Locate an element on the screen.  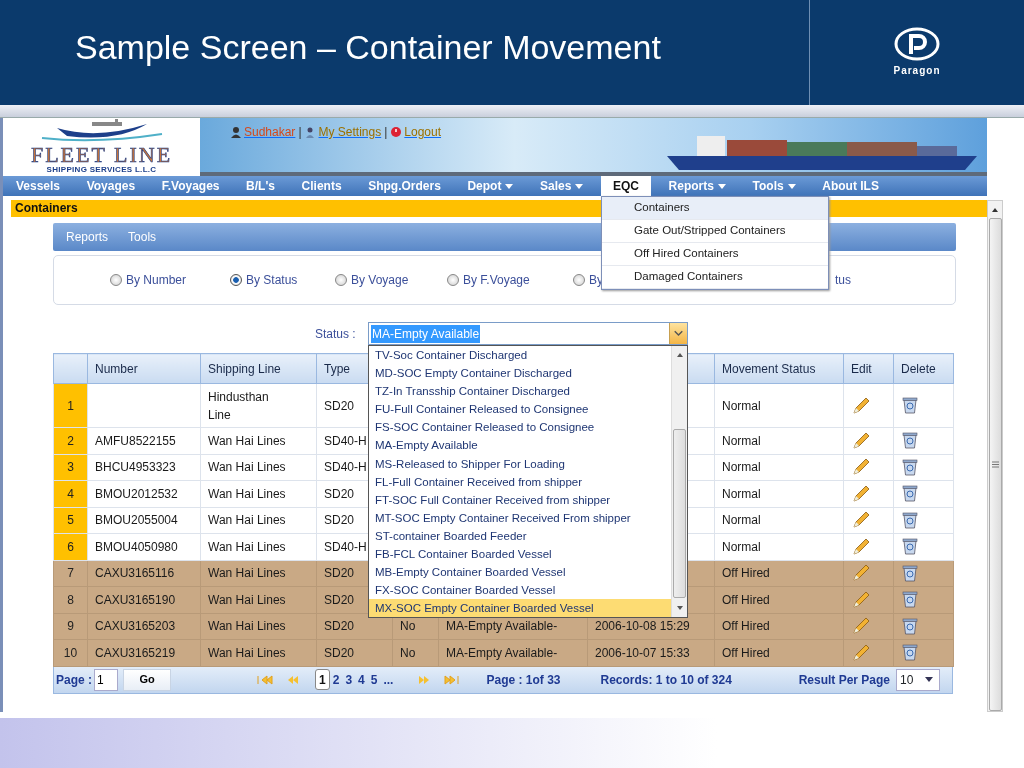
status-label: Status : is located at coordinates (336, 334).